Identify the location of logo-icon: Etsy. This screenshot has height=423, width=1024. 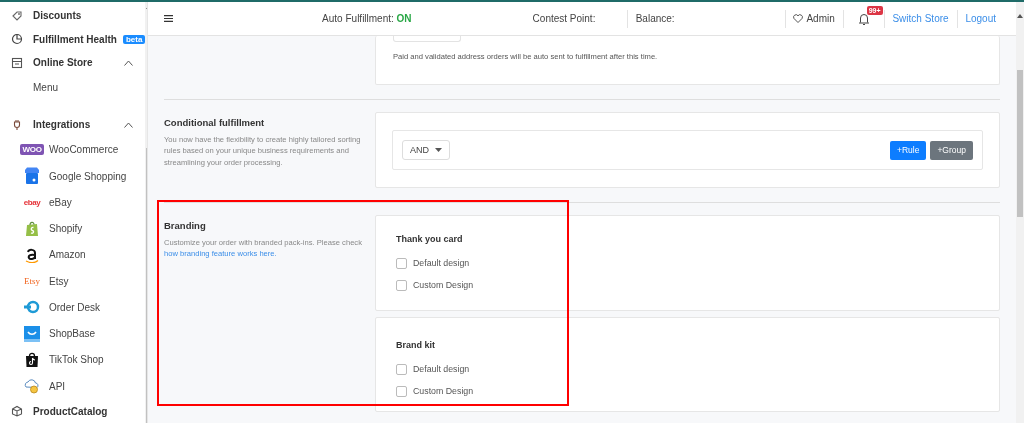
(32, 281).